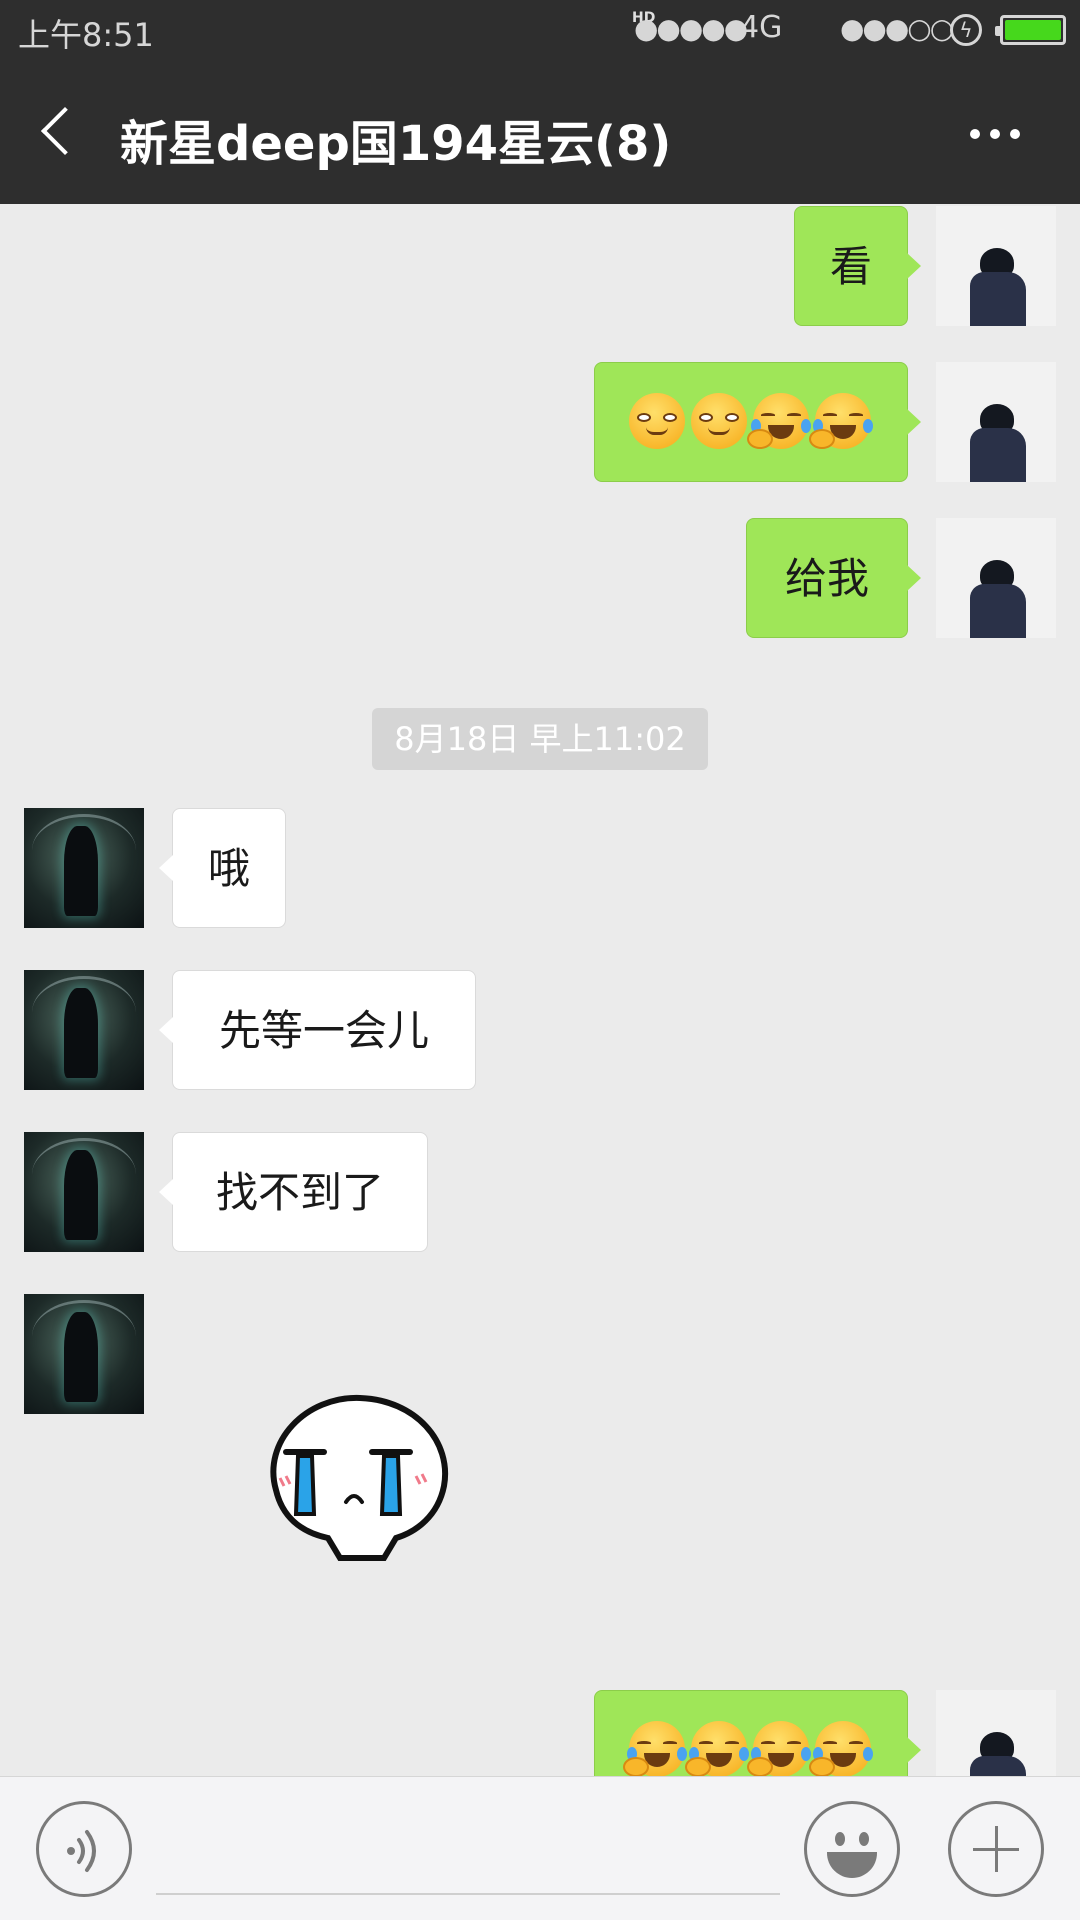 The width and height of the screenshot is (1080, 1920). I want to click on emoji-icon, so click(852, 1849).